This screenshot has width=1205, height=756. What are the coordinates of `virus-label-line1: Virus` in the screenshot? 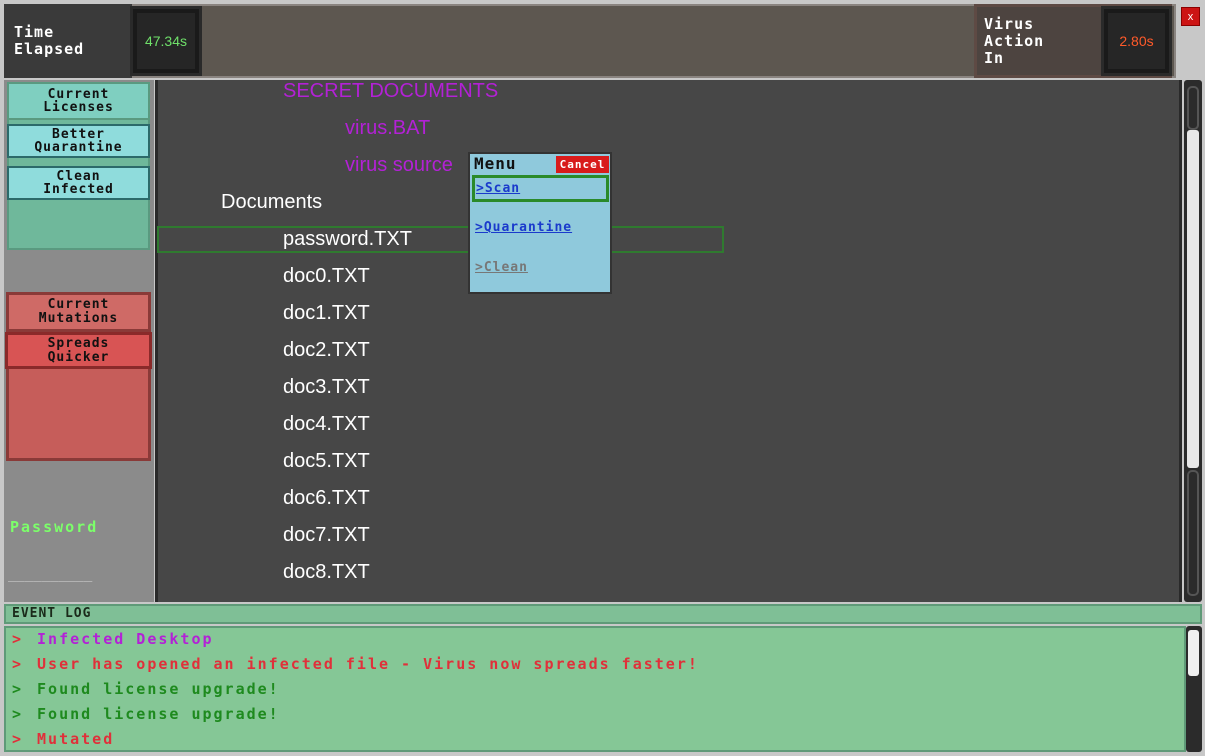 It's located at (1009, 24).